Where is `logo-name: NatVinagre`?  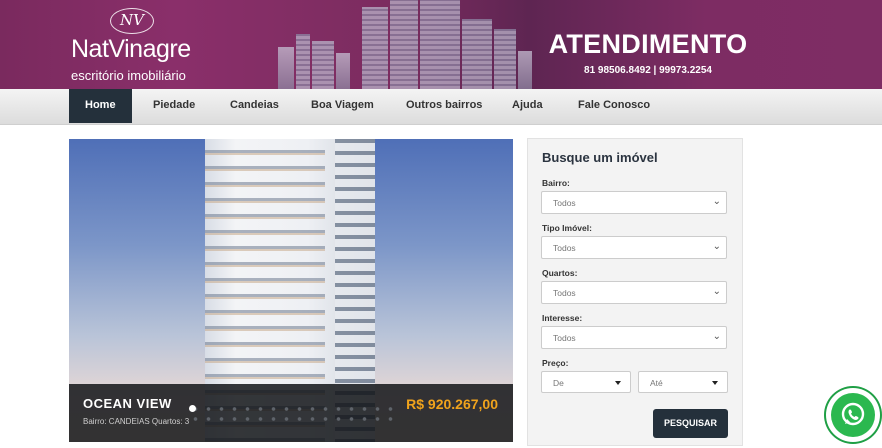
logo-name: NatVinagre is located at coordinates (131, 49).